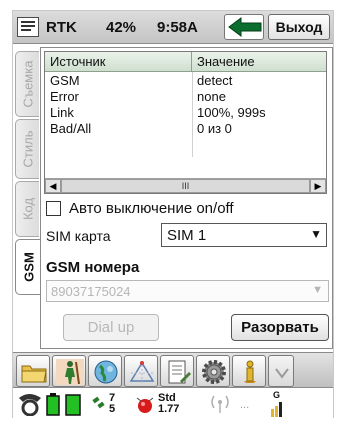 This screenshot has width=339, height=424. What do you see at coordinates (214, 128) in the screenshot?
I see `row-value: 0 из 0` at bounding box center [214, 128].